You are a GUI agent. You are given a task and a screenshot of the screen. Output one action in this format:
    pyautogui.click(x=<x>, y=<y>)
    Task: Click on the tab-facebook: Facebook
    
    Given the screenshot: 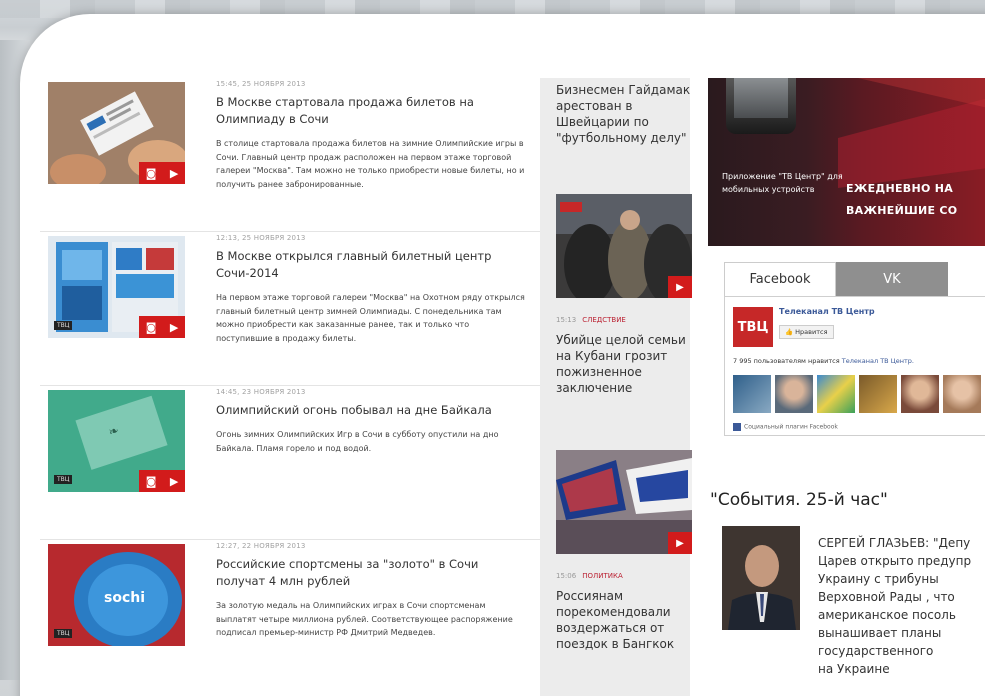 What is the action you would take?
    pyautogui.click(x=780, y=279)
    